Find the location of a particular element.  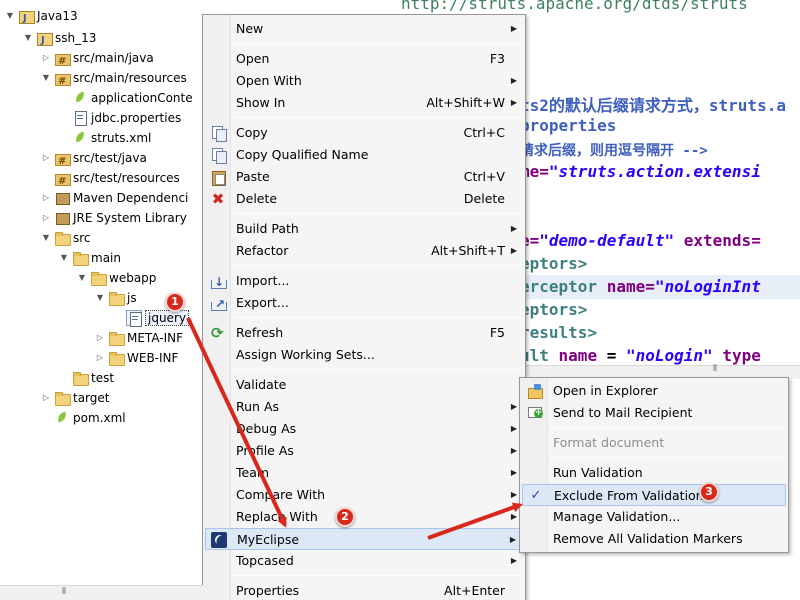

tree-horizontal-scrollbar: ⦀ is located at coordinates (101, 592).